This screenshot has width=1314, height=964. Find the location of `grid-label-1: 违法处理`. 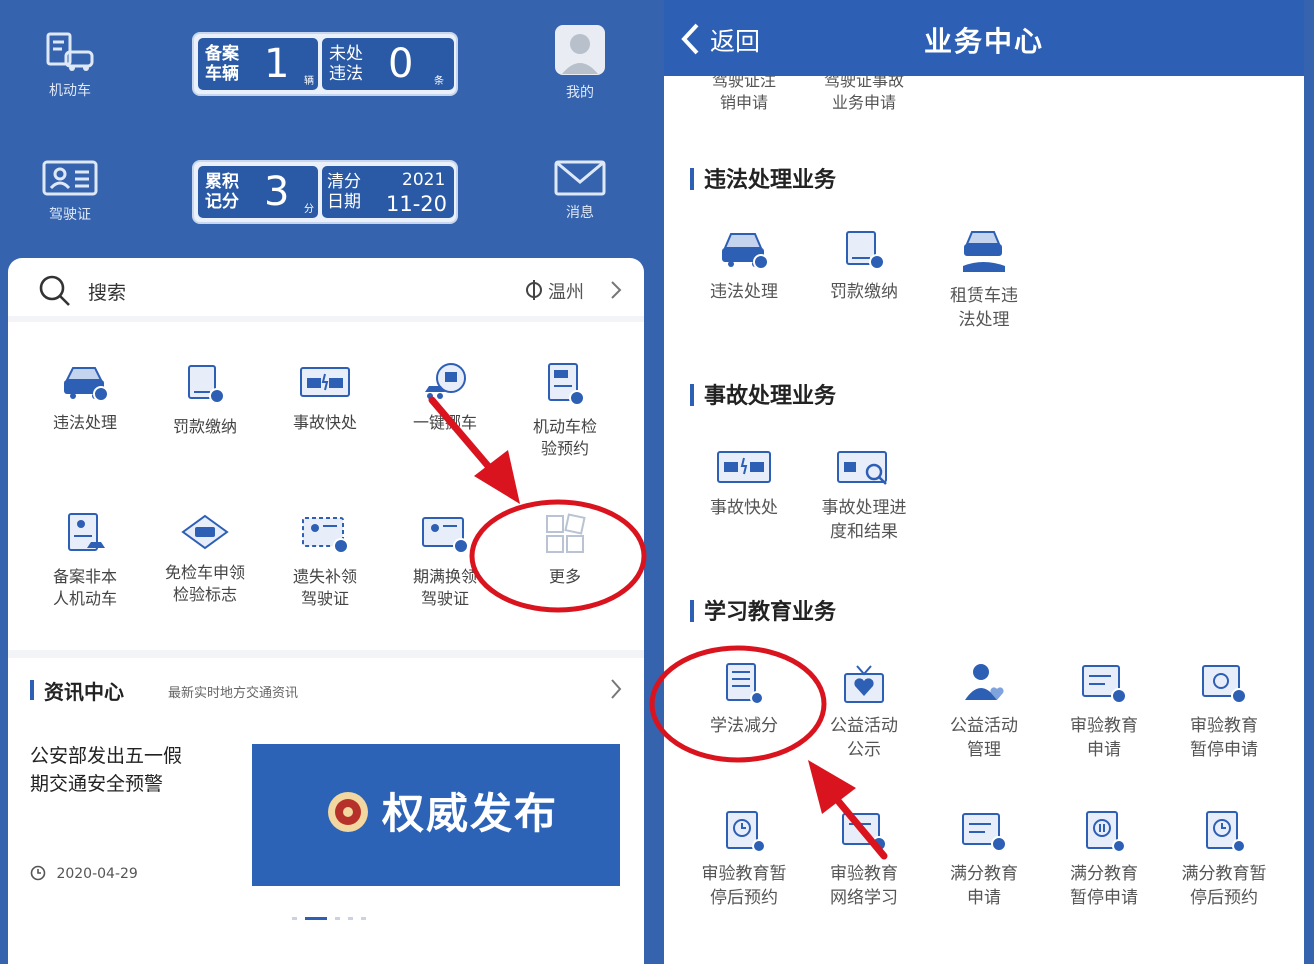

grid-label-1: 违法处理 is located at coordinates (84, 422).